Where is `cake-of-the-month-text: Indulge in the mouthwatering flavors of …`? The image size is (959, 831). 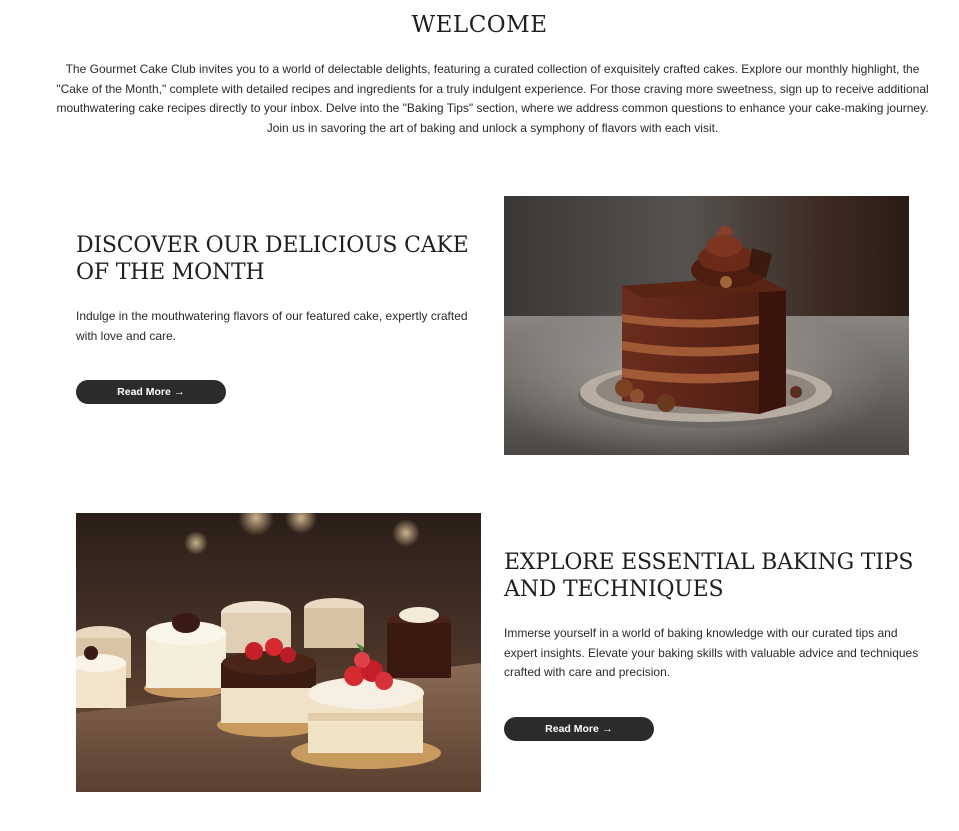 cake-of-the-month-text: Indulge in the mouthwatering flavors of … is located at coordinates (272, 326).